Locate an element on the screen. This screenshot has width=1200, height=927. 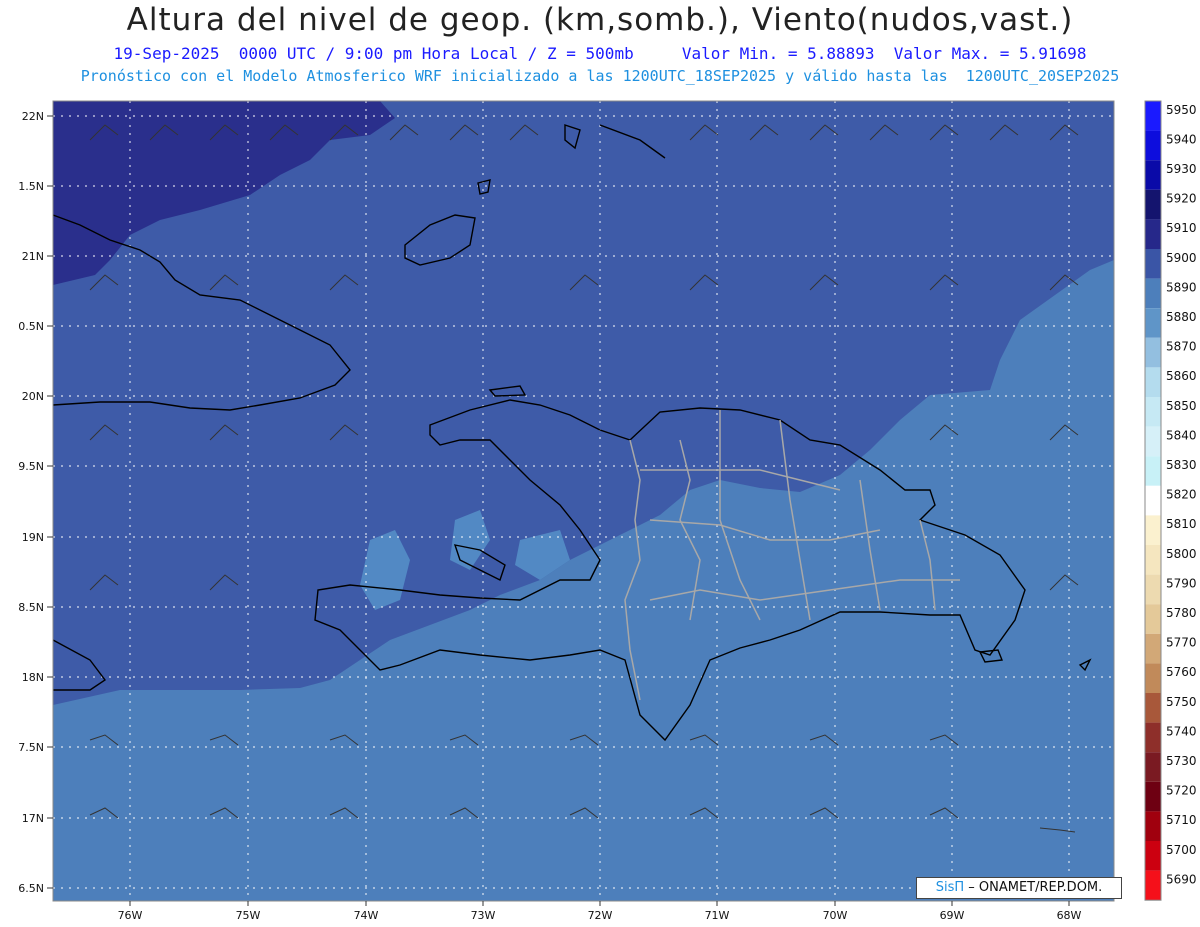
lat-label: 8.5N is located at coordinates (31, 607).